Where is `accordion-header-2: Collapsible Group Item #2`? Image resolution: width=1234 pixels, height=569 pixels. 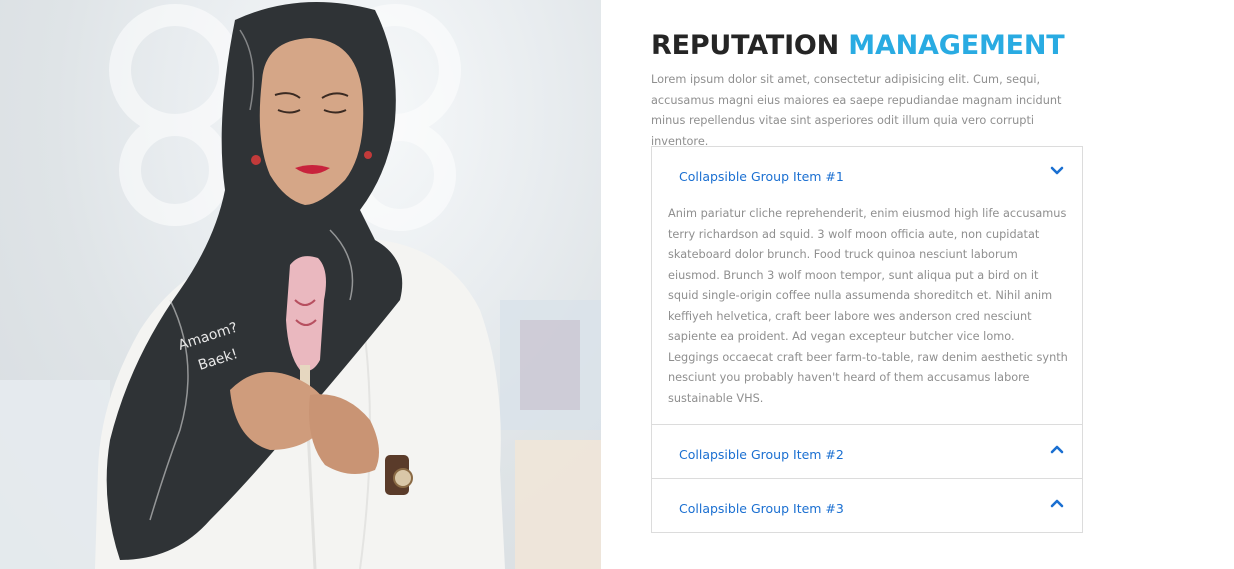
accordion-header-2: Collapsible Group Item #2 is located at coordinates (867, 451).